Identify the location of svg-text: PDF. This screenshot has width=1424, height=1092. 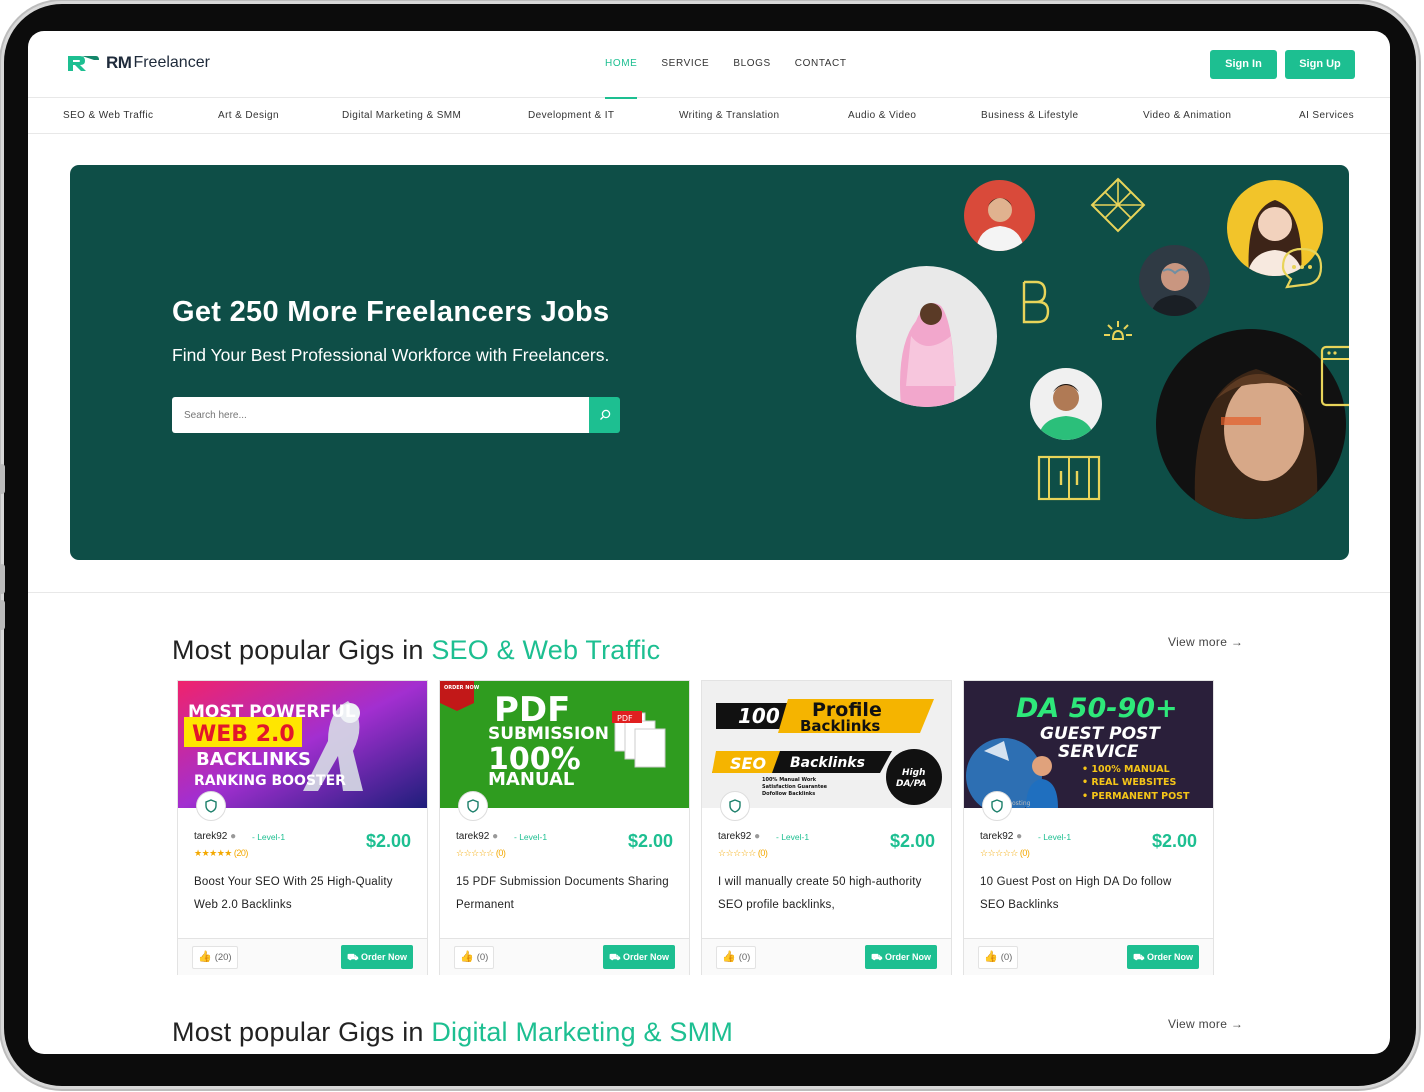
(625, 718).